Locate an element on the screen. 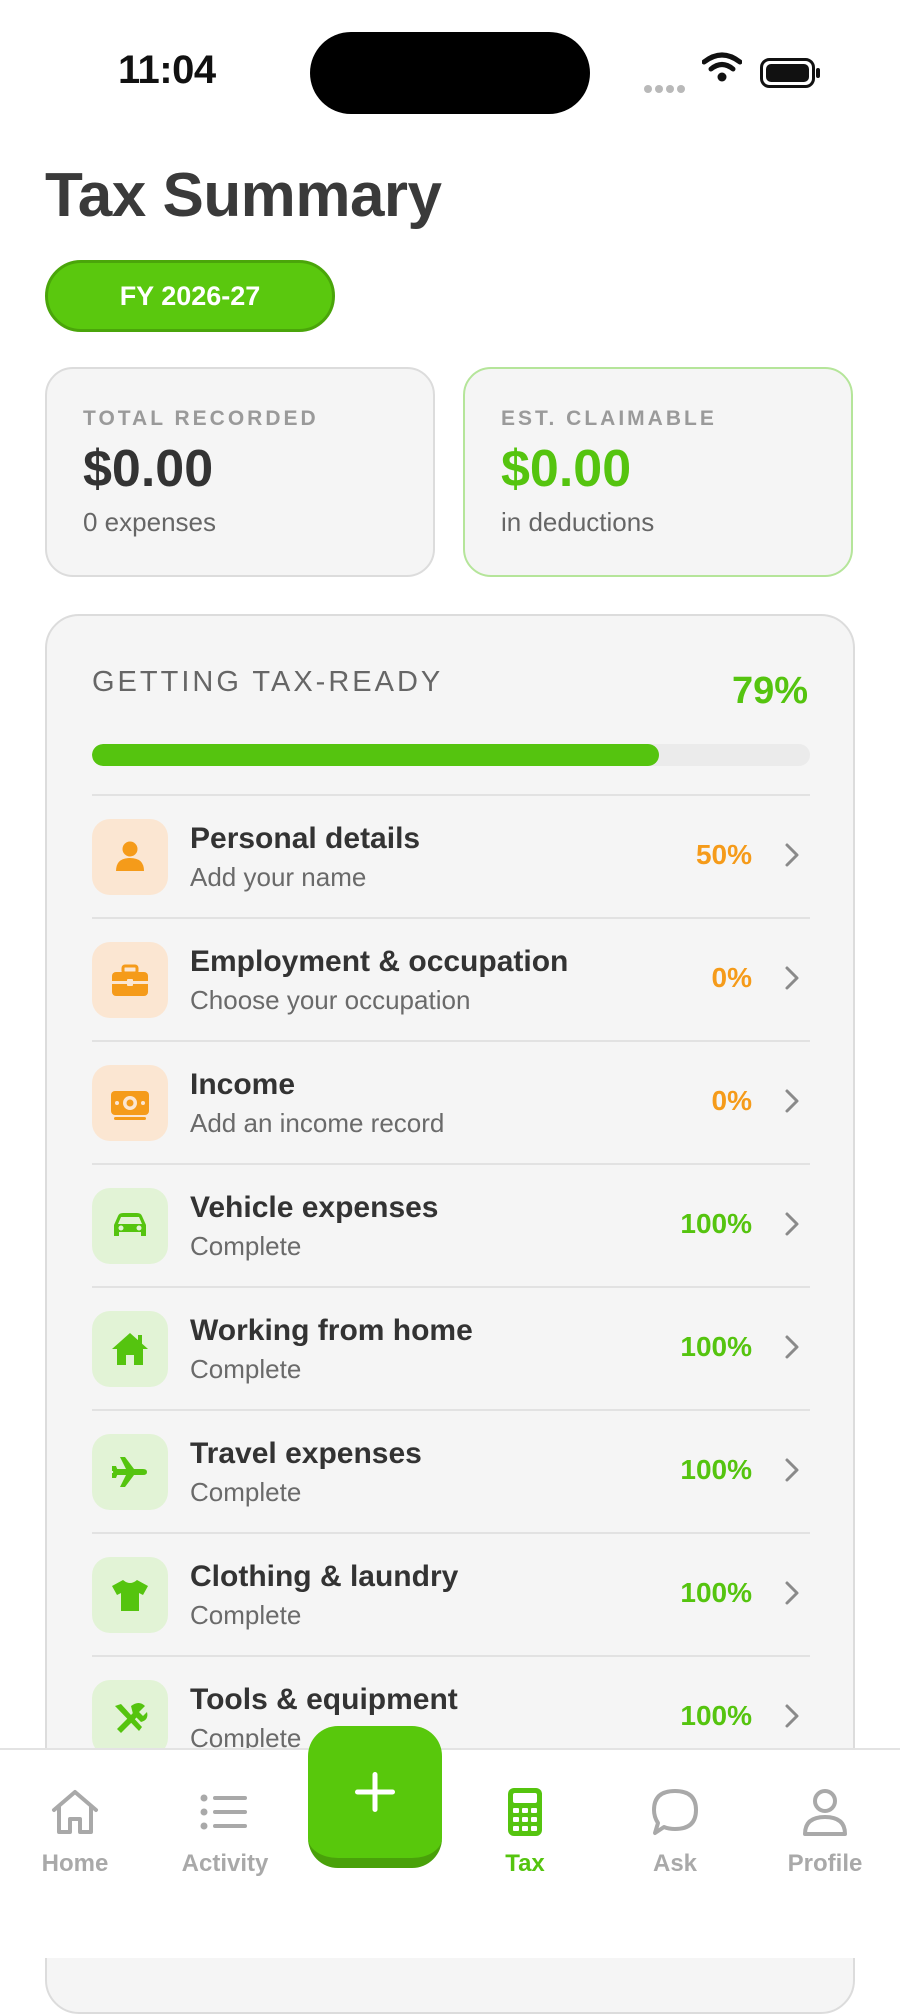 The image size is (900, 2014). tab-tax: Tax is located at coordinates (525, 1831).